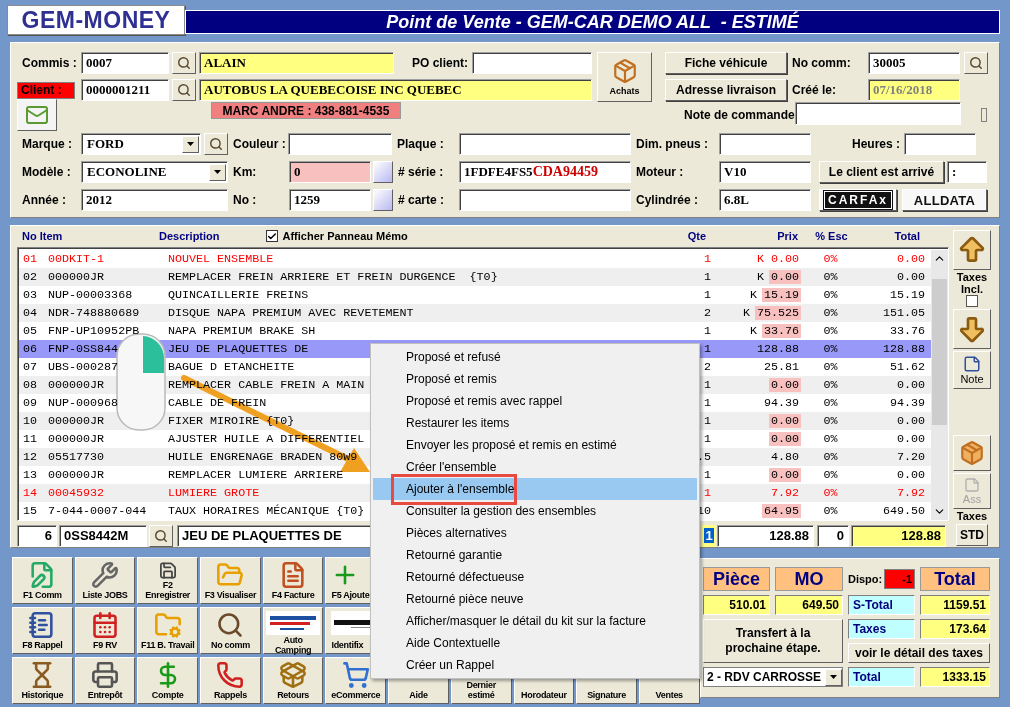 Image resolution: width=1010 pixels, height=707 pixels. Describe the element at coordinates (306, 110) in the screenshot. I see `contact-badge: MARC ANDRE : 438-881-4535` at that location.